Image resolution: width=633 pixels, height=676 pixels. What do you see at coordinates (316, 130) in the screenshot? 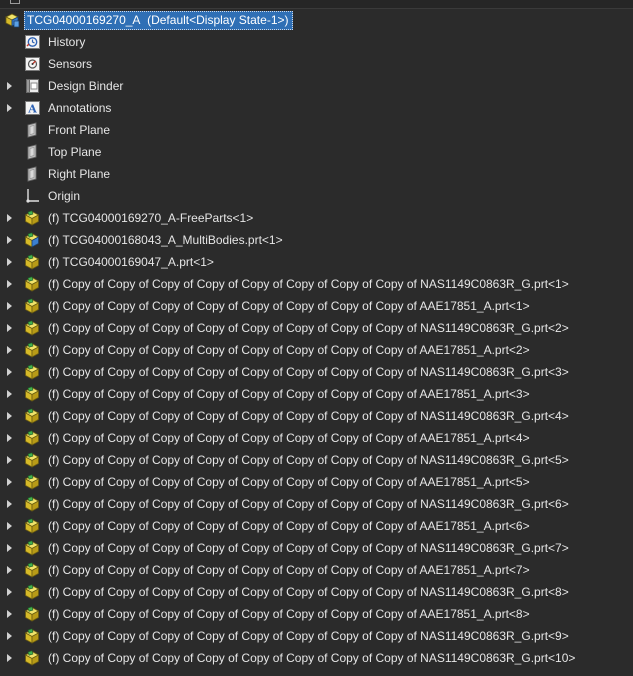
I see `tree-item-front-plane: Front Plane` at bounding box center [316, 130].